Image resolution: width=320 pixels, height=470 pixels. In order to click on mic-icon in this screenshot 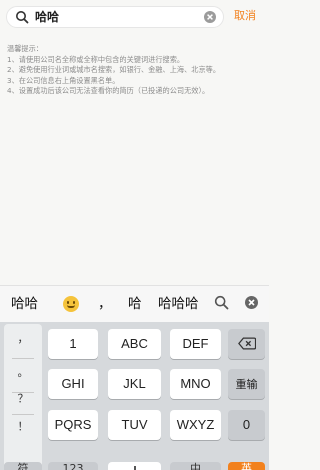, I will do `click(134, 468)`.